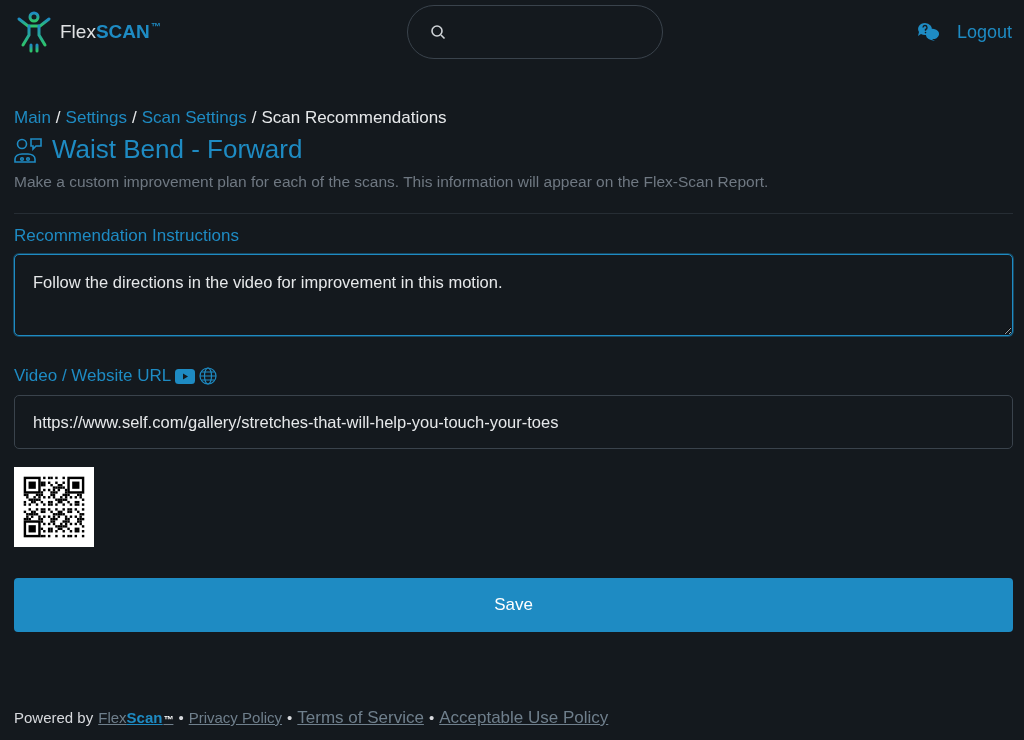  Describe the element at coordinates (354, 118) in the screenshot. I see `current-page-label: Scan Recommendations` at that location.